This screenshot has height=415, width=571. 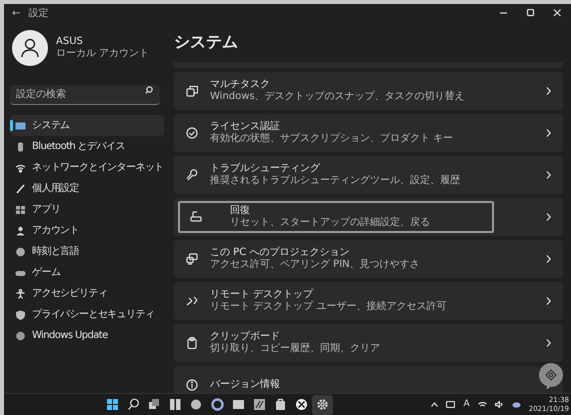 I want to click on settings-card: リモート デスクトップ リモート デスクトップ ユーザー、接続アクセス許可, so click(x=368, y=301).